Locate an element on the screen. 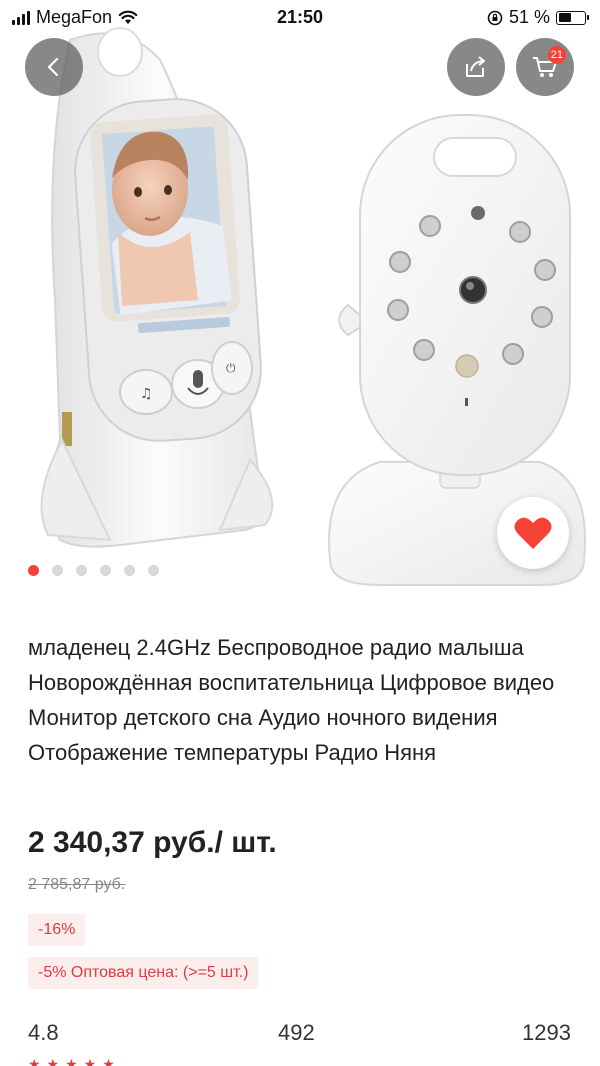 The image size is (600, 1066). battery-percent: 51 % is located at coordinates (529, 17).